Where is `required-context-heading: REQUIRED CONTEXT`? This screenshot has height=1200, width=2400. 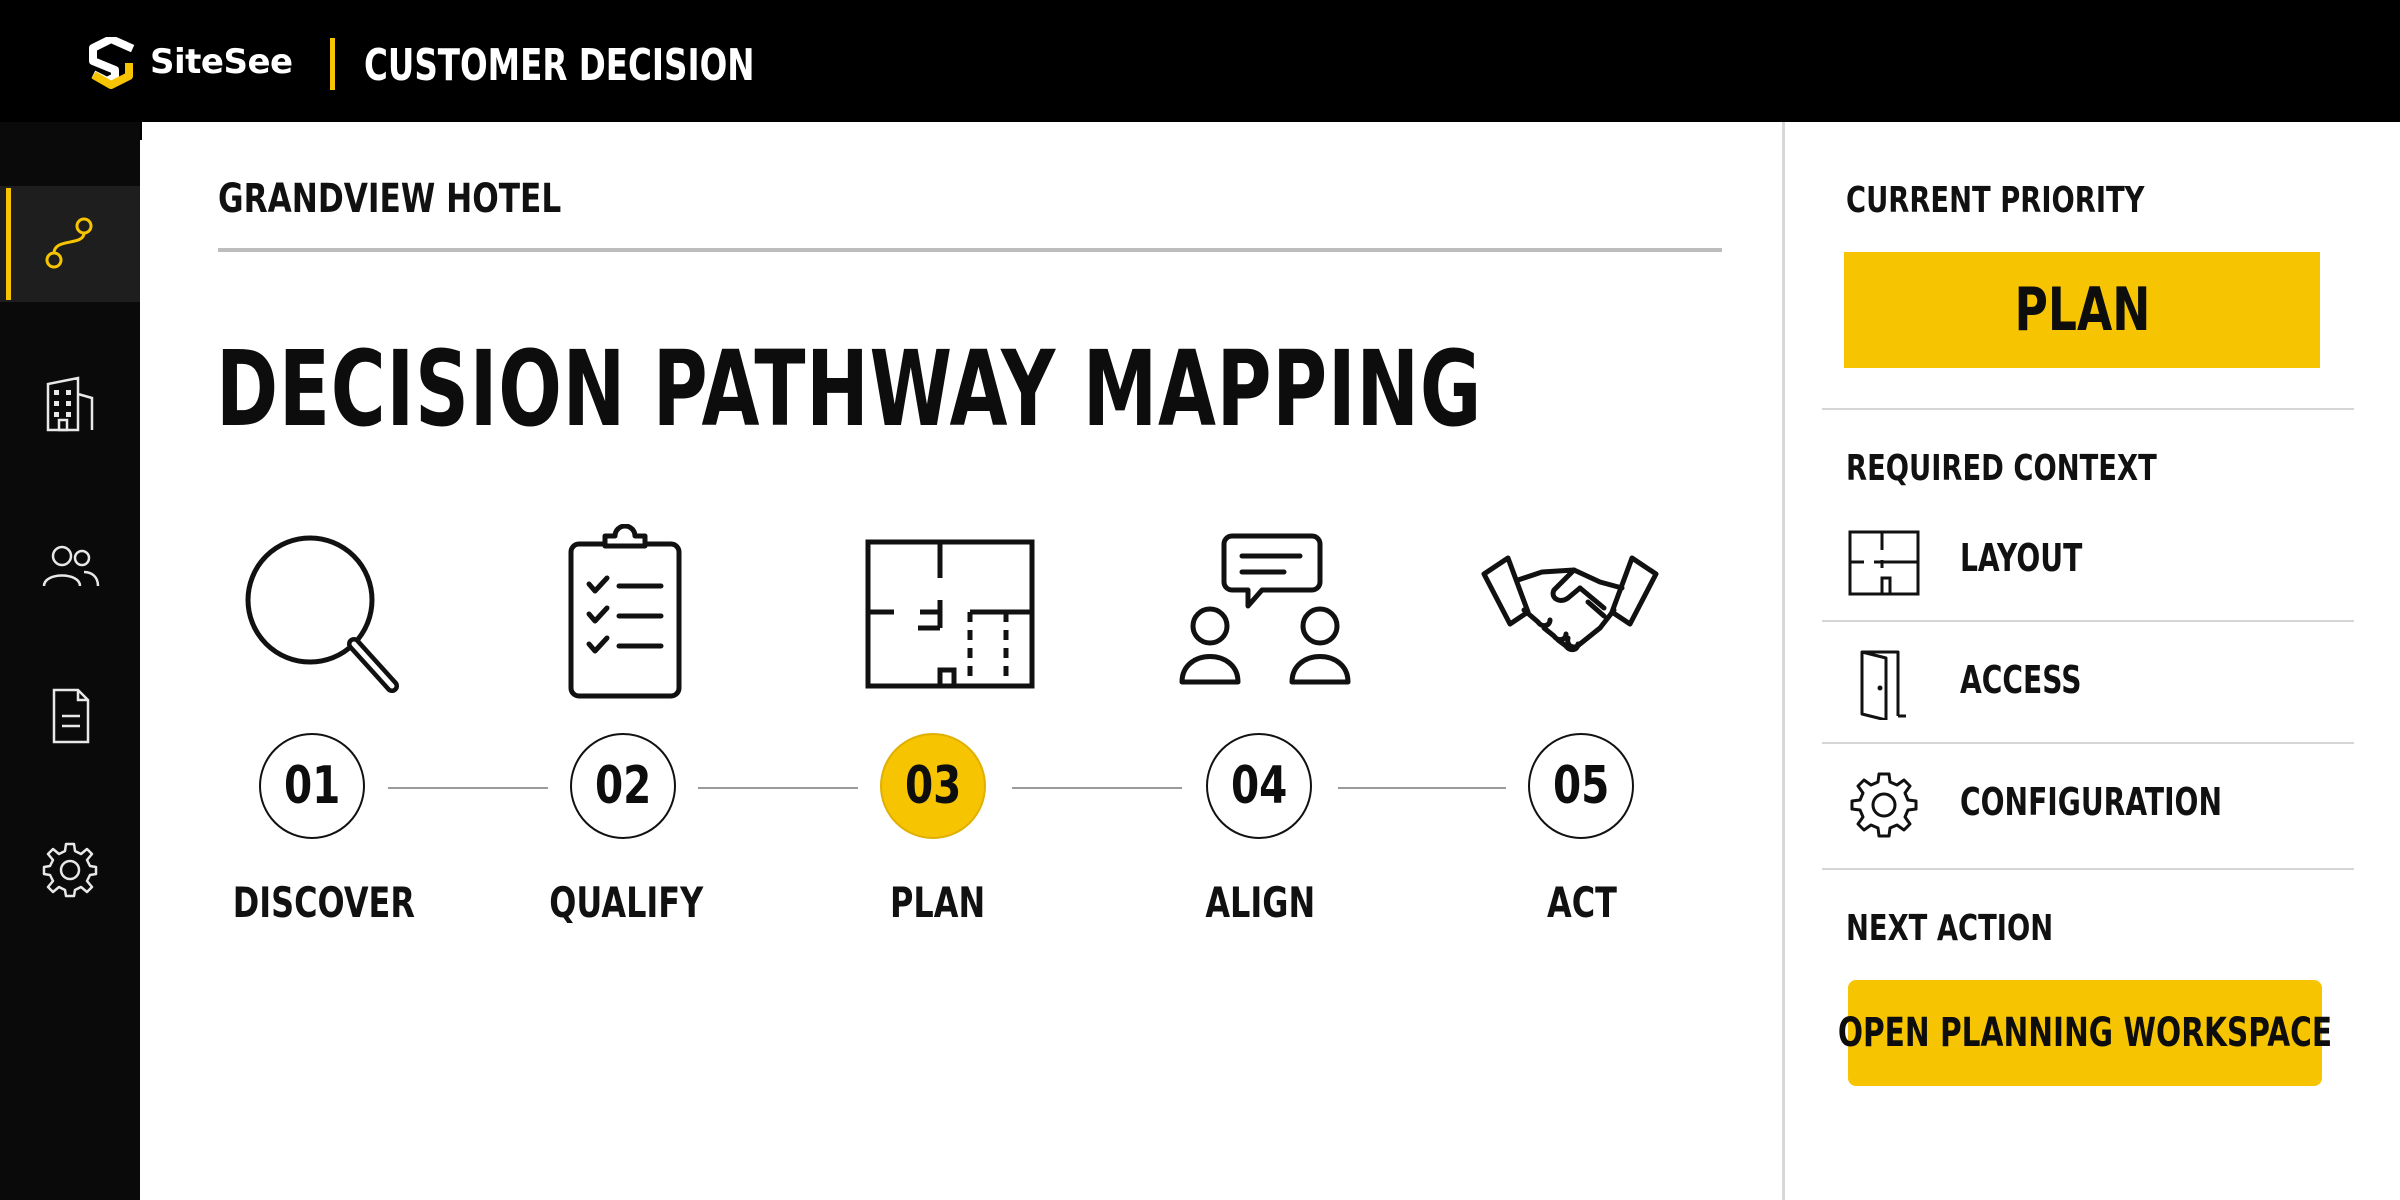 required-context-heading: REQUIRED CONTEXT is located at coordinates (2001, 468).